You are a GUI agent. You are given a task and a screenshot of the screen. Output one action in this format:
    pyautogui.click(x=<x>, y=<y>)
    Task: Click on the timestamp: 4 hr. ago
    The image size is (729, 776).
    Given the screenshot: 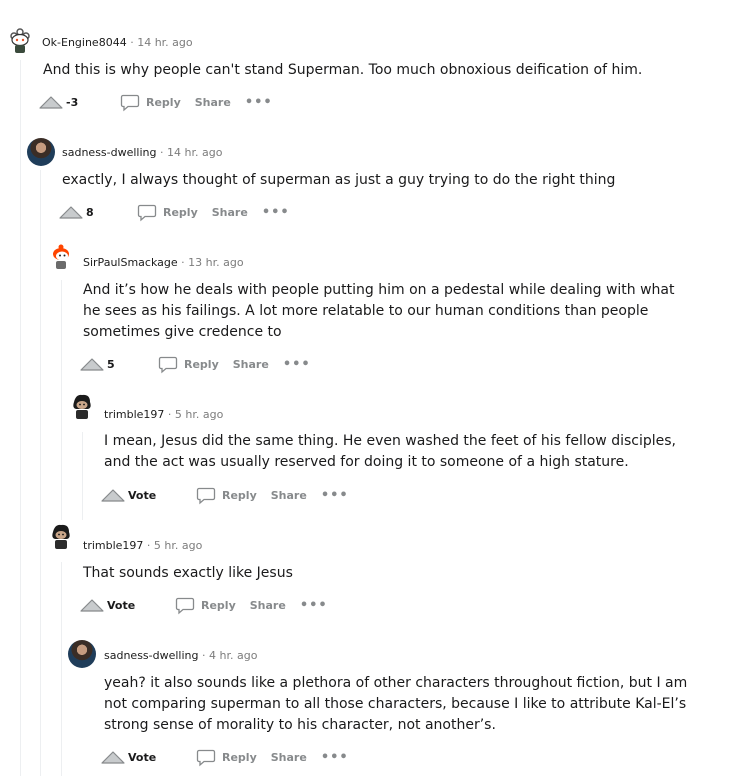 What is the action you would take?
    pyautogui.click(x=233, y=655)
    